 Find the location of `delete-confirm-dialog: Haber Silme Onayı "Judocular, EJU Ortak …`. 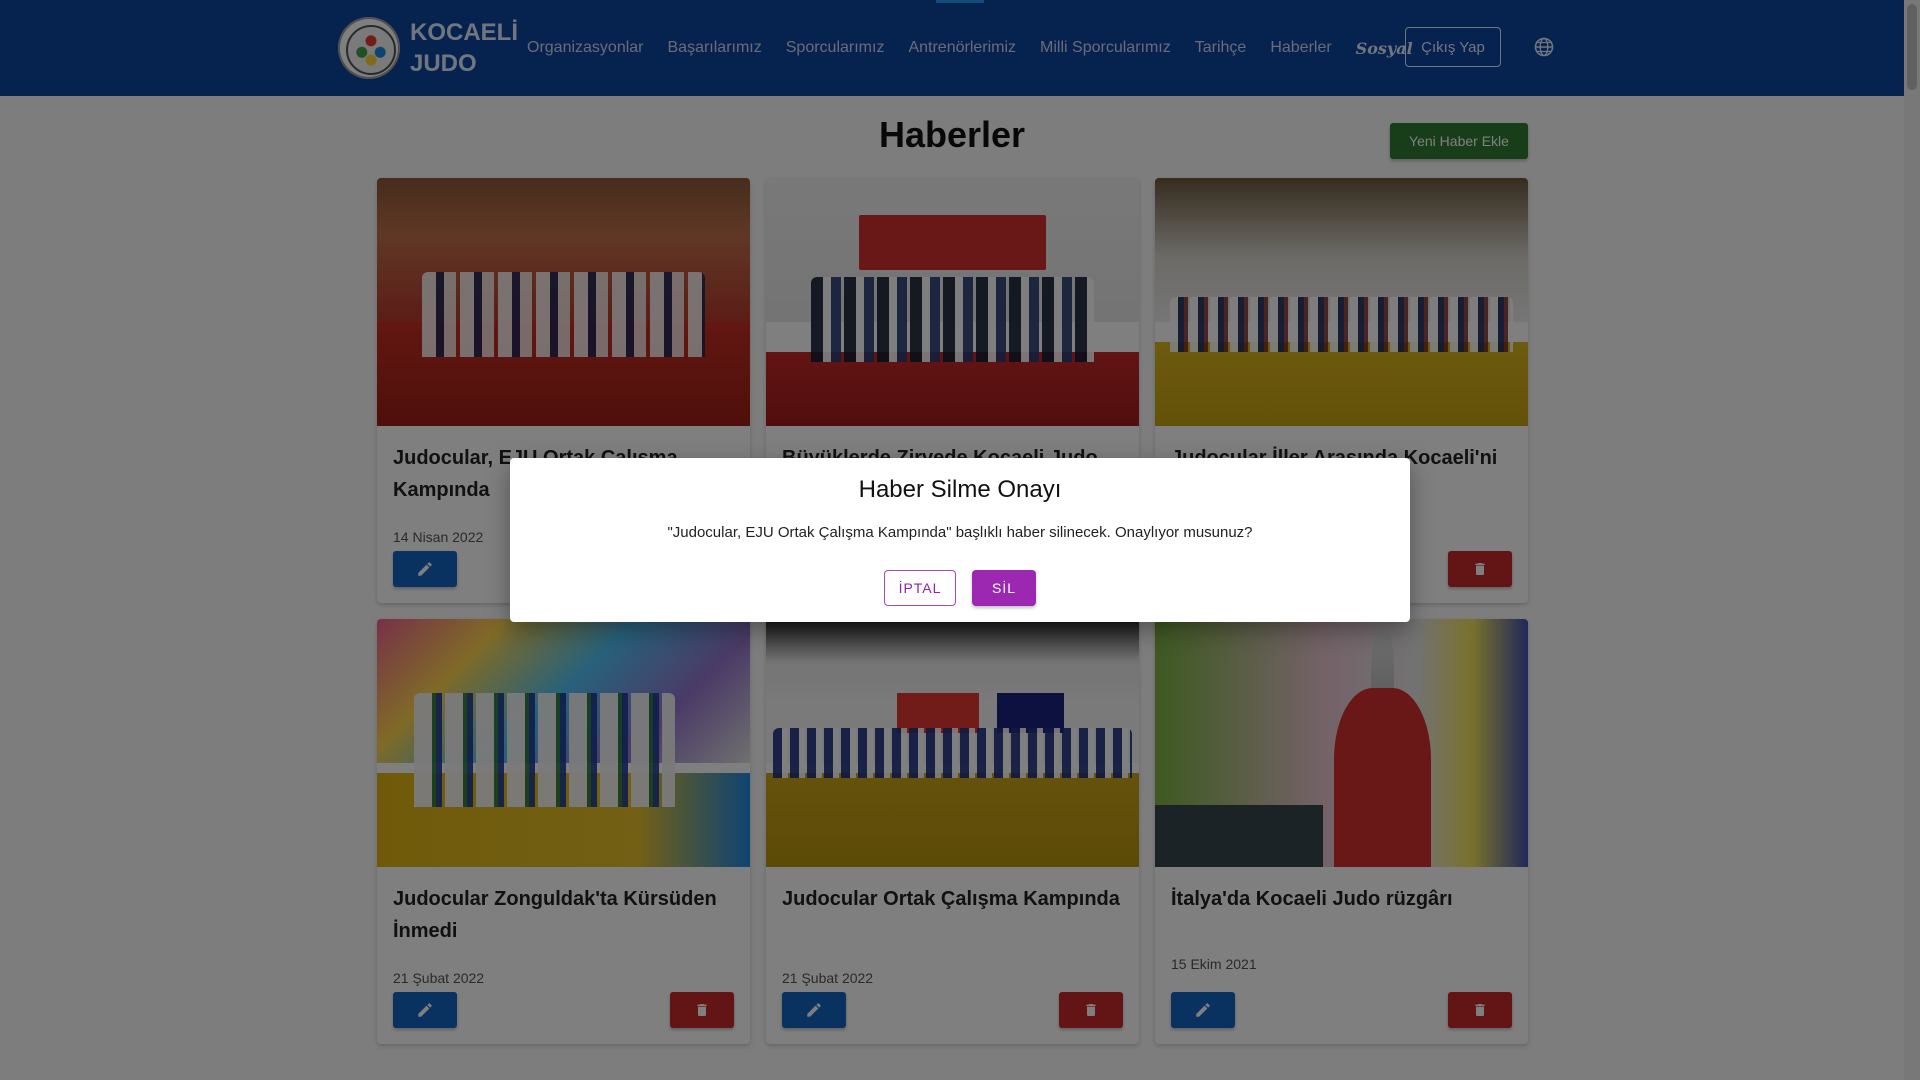

delete-confirm-dialog: Haber Silme Onayı "Judocular, EJU Ortak … is located at coordinates (960, 540).